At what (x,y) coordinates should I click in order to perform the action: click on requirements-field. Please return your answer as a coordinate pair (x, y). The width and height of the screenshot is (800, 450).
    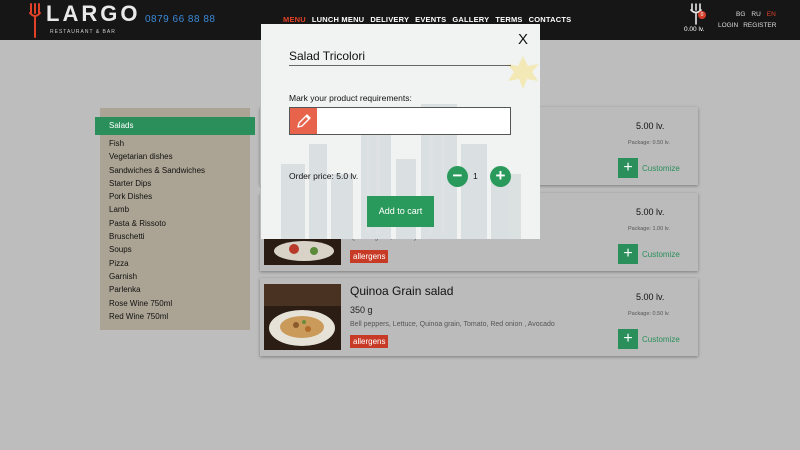
    Looking at the image, I should click on (400, 121).